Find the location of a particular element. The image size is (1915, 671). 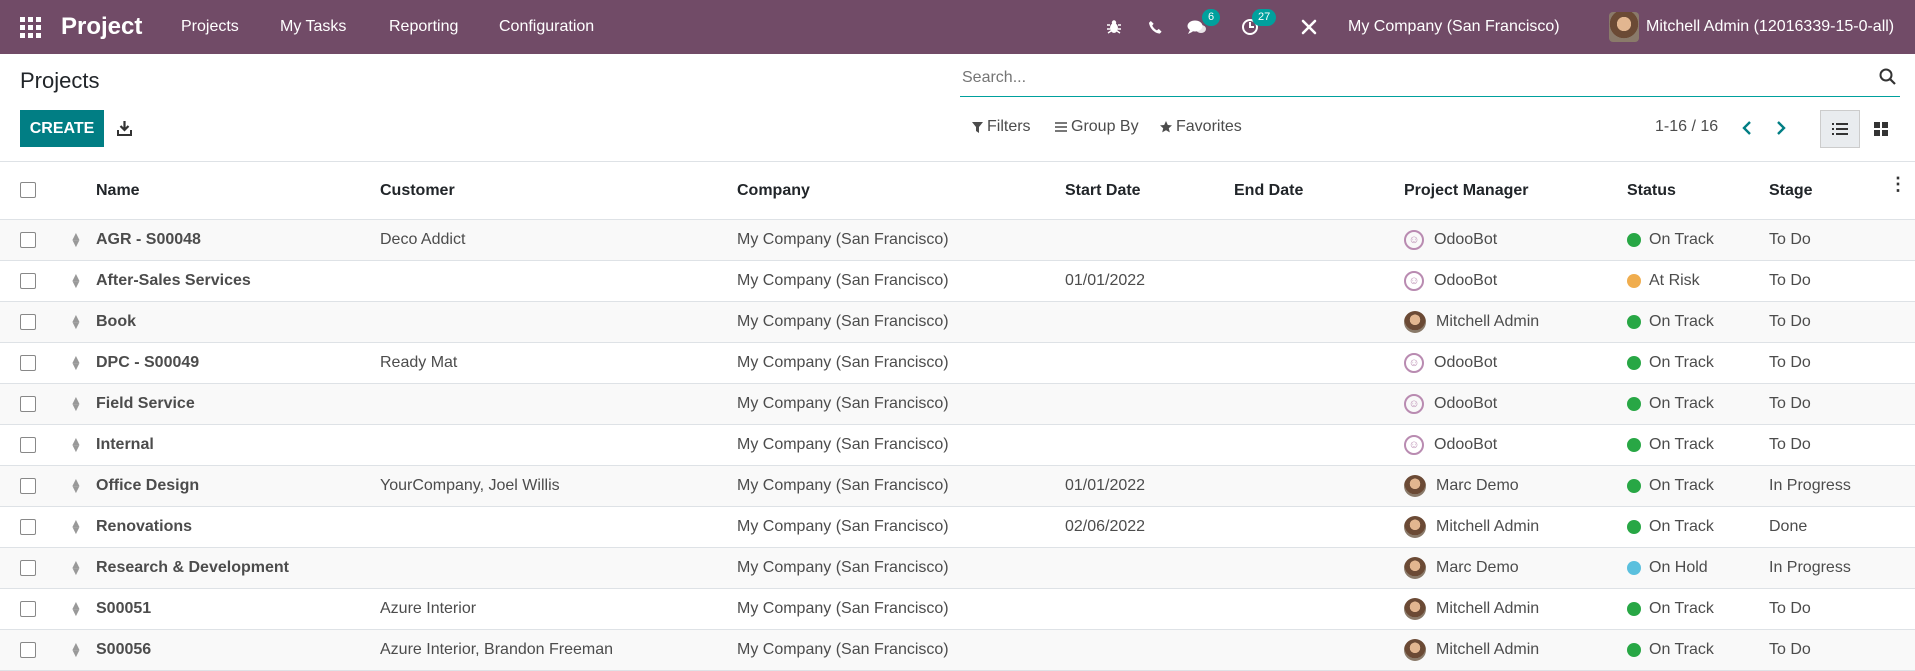

project-name: Renovations is located at coordinates (238, 527).